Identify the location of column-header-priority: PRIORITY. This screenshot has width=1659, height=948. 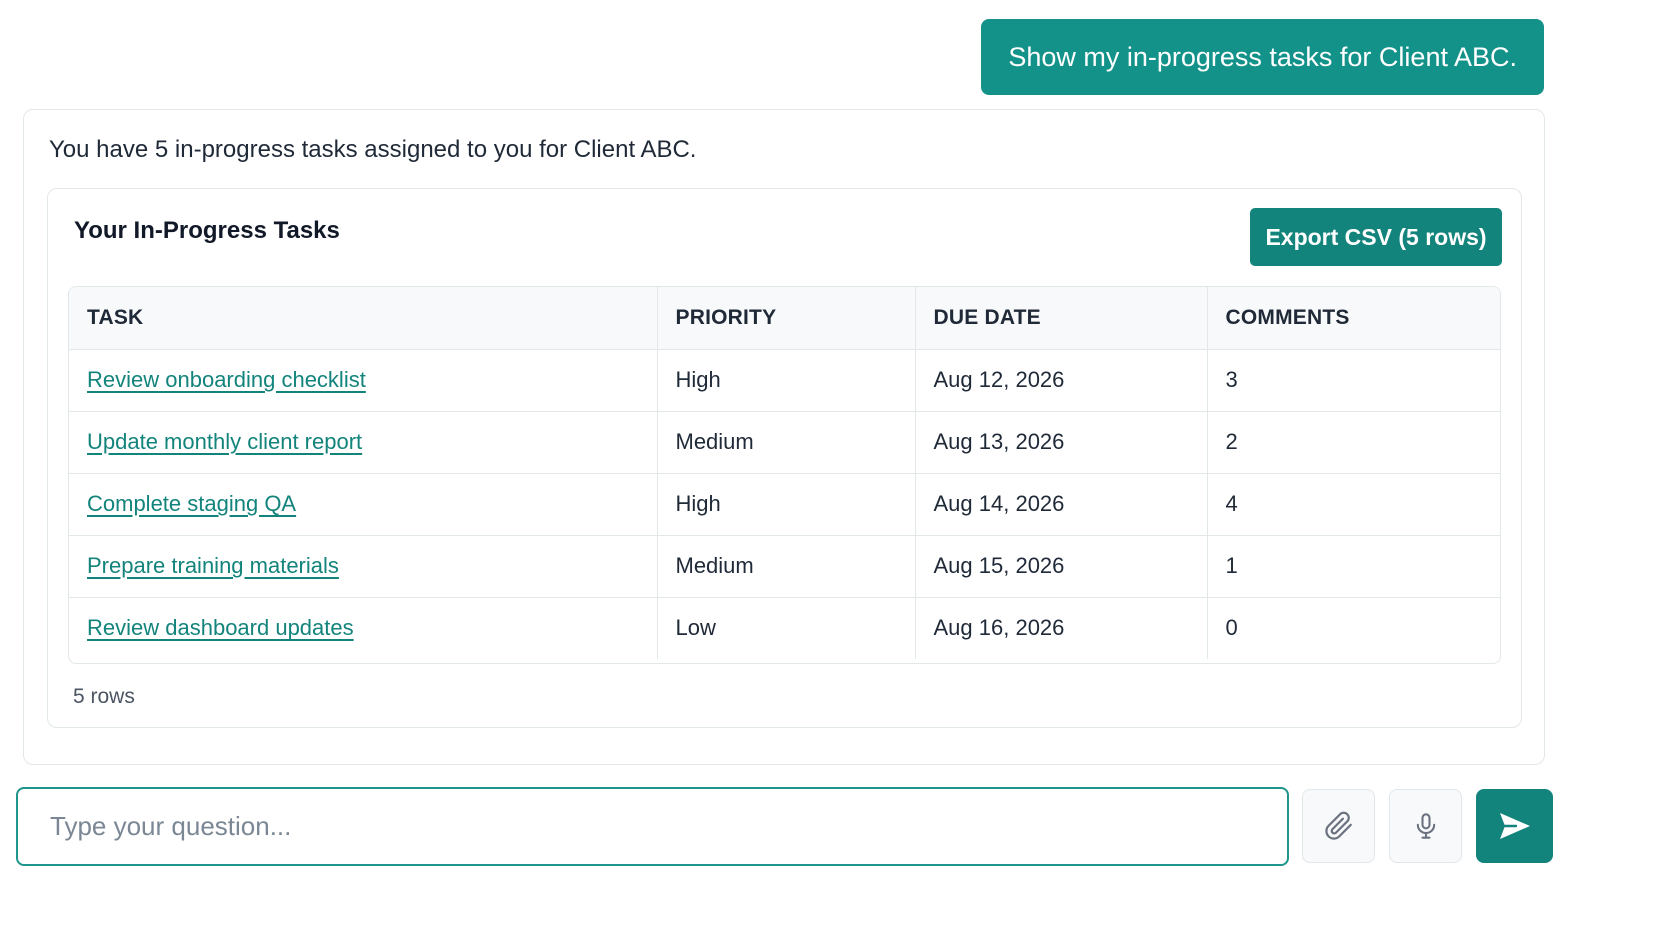
(785, 318).